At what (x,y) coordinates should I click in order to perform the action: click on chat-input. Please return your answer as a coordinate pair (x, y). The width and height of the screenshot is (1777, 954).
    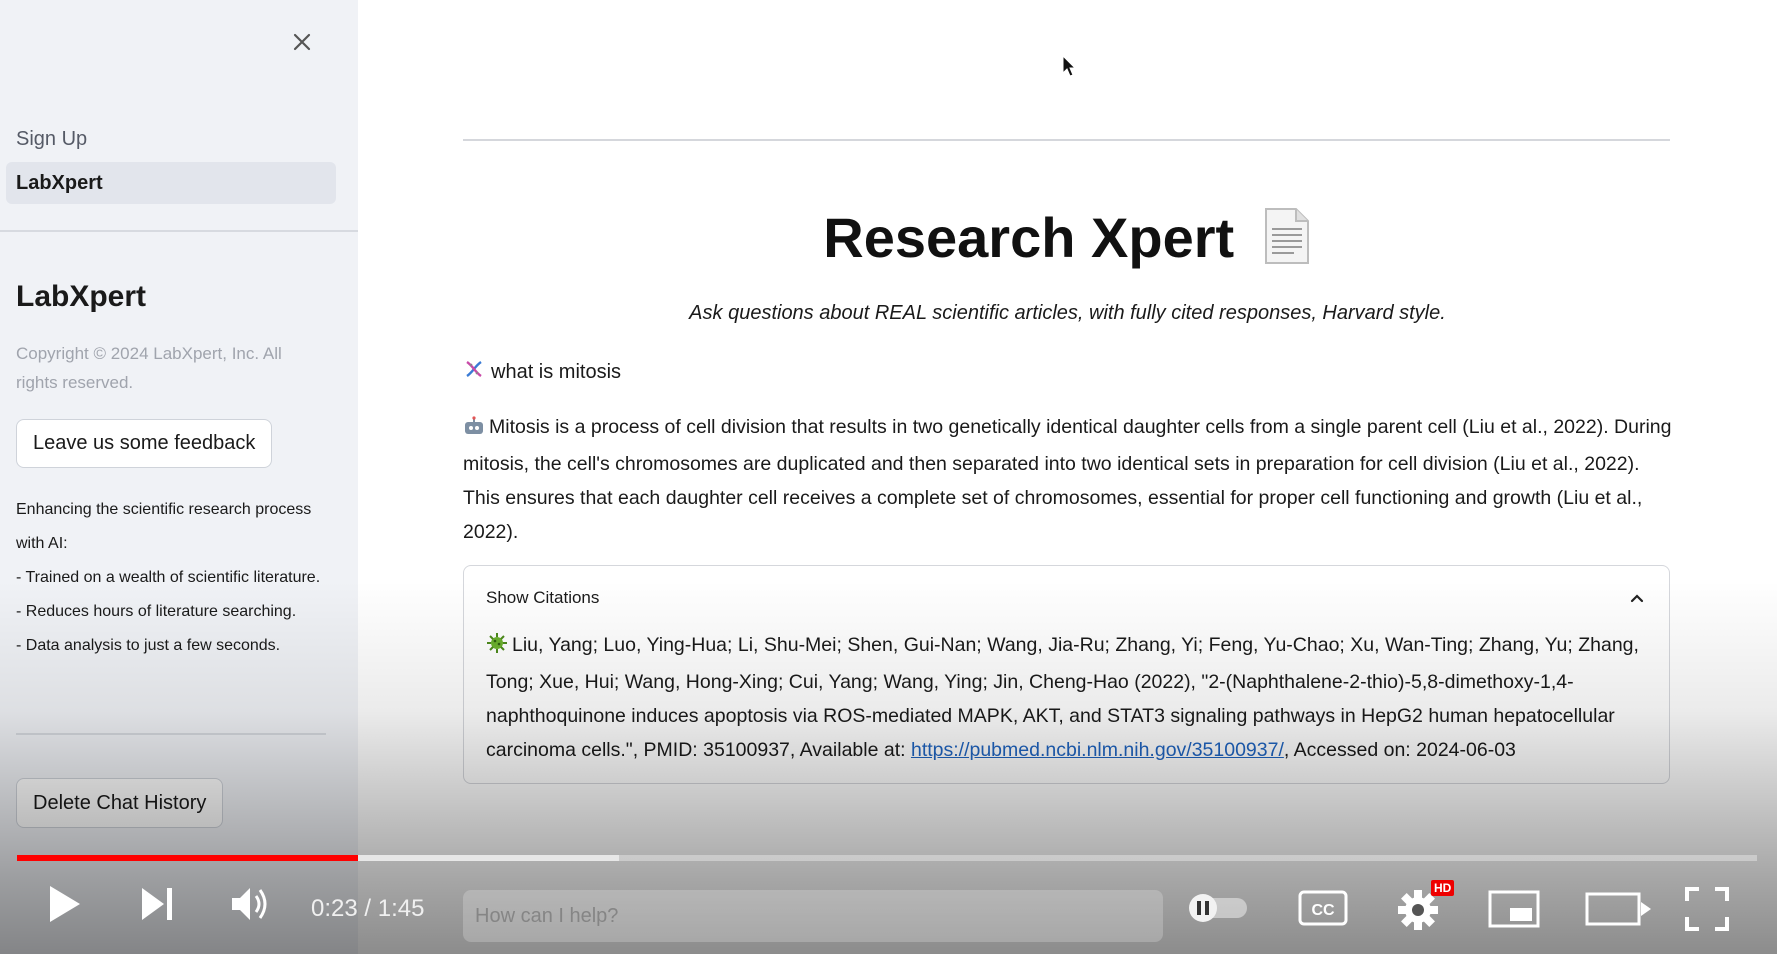
    Looking at the image, I should click on (813, 916).